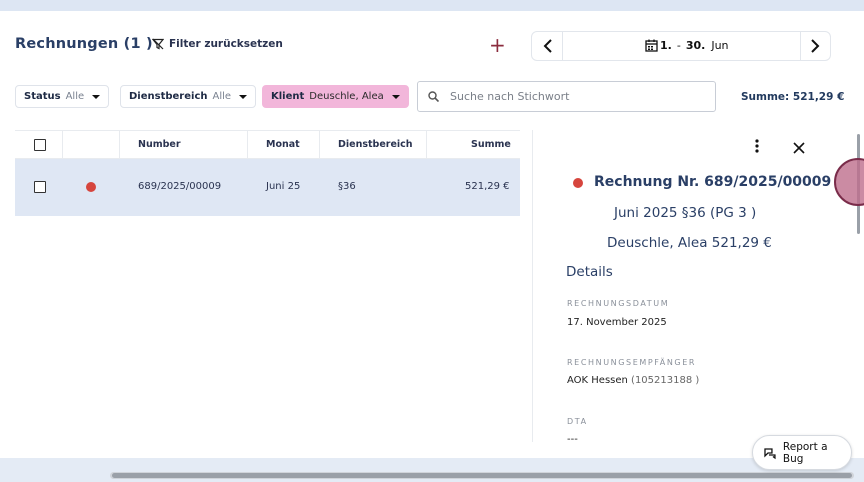 This screenshot has width=864, height=482. I want to click on detail-period: Juni 2025 §36 (PG 3 ), so click(685, 213).